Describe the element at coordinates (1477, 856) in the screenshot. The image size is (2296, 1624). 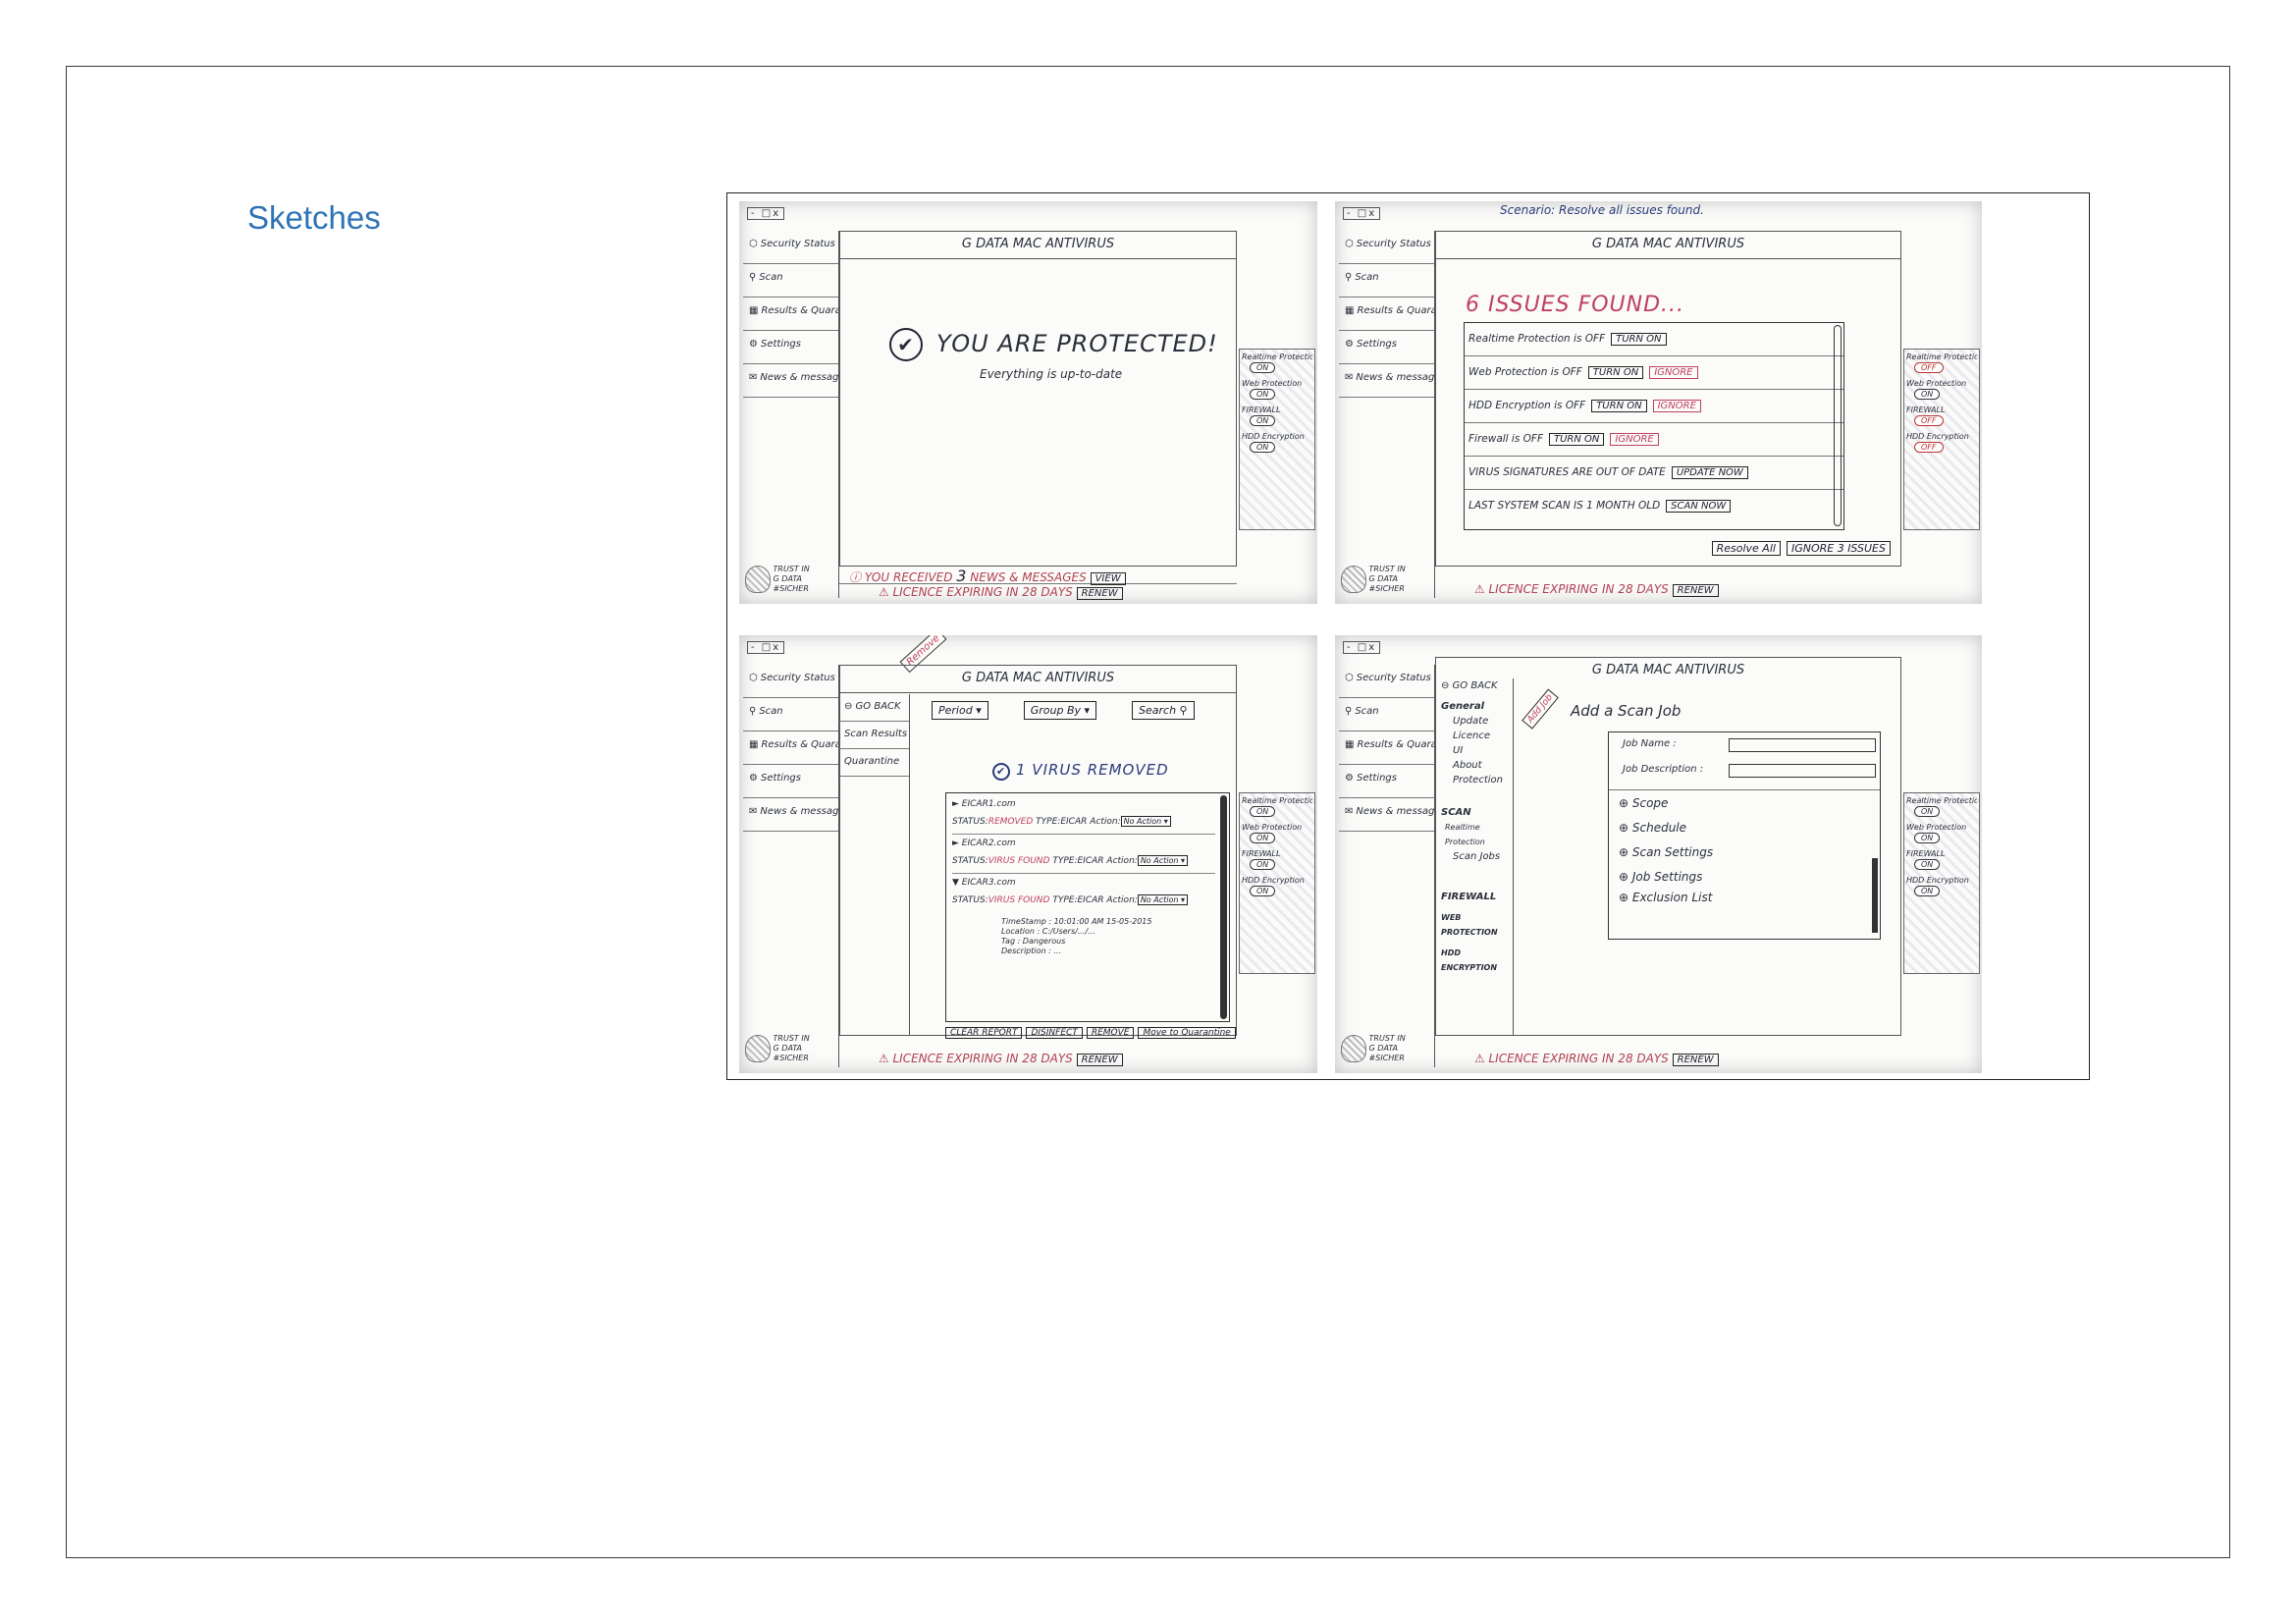
I see `nav-scan-jobs: Scan Jobs` at that location.